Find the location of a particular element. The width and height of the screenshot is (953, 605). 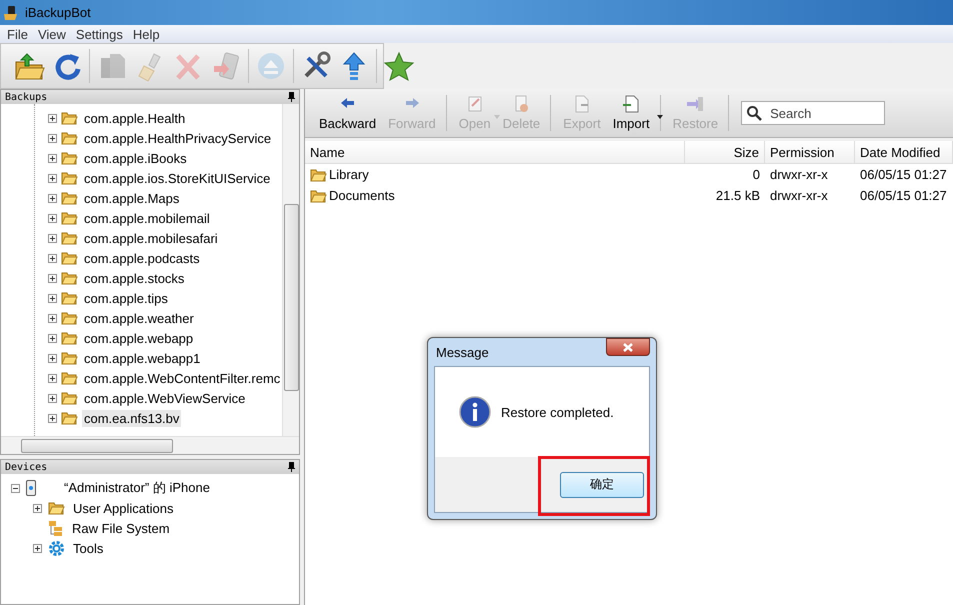

phone-icon is located at coordinates (31, 488).